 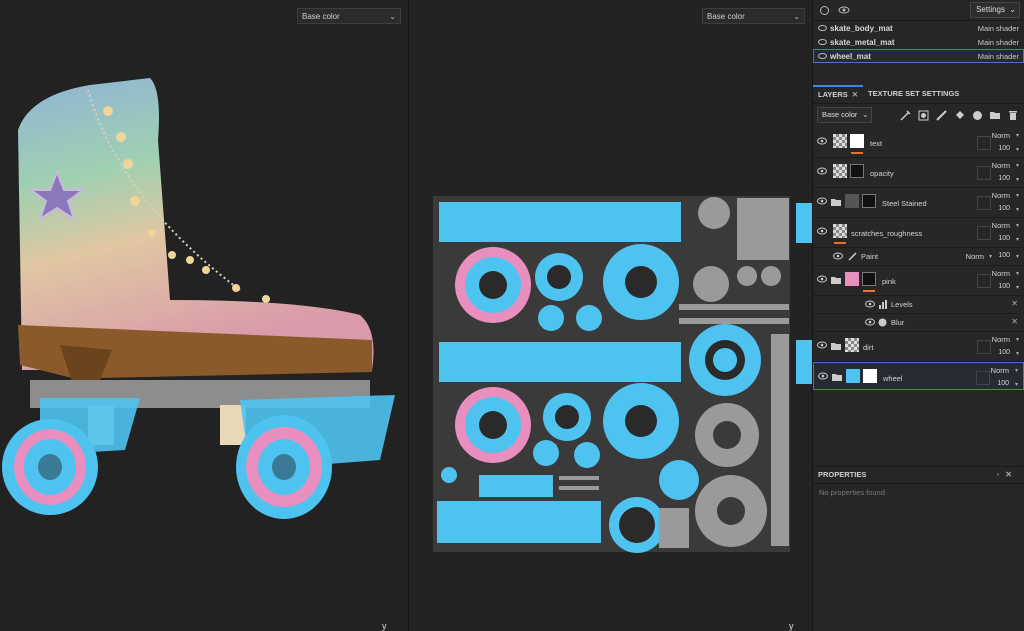 I want to click on tab-texture-set-settings-label: TEXTURE SET SETTINGS, so click(x=914, y=93).